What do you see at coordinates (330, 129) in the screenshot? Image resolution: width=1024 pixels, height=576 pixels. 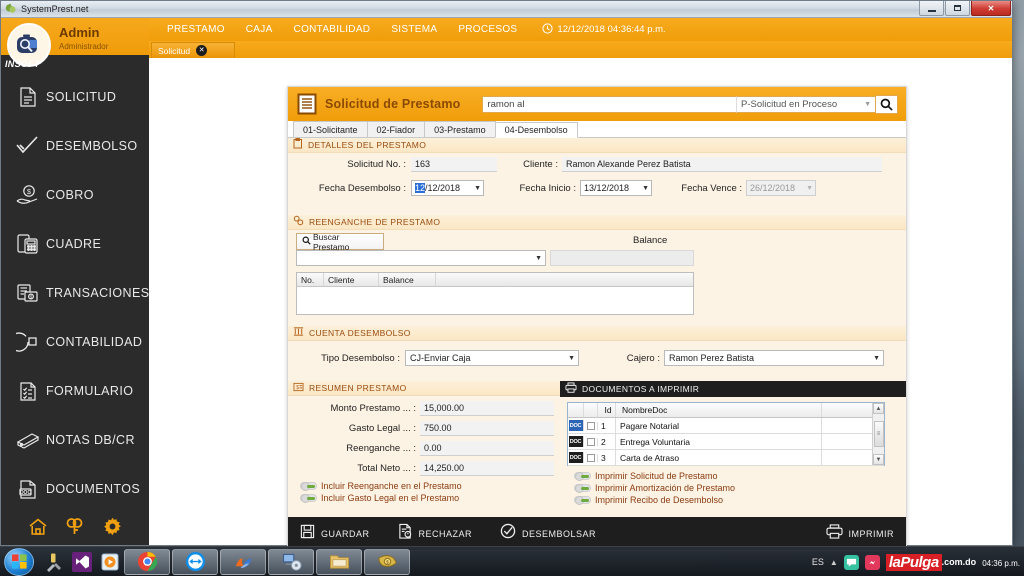 I see `tab-01-solicitante: 01-Solicitante` at bounding box center [330, 129].